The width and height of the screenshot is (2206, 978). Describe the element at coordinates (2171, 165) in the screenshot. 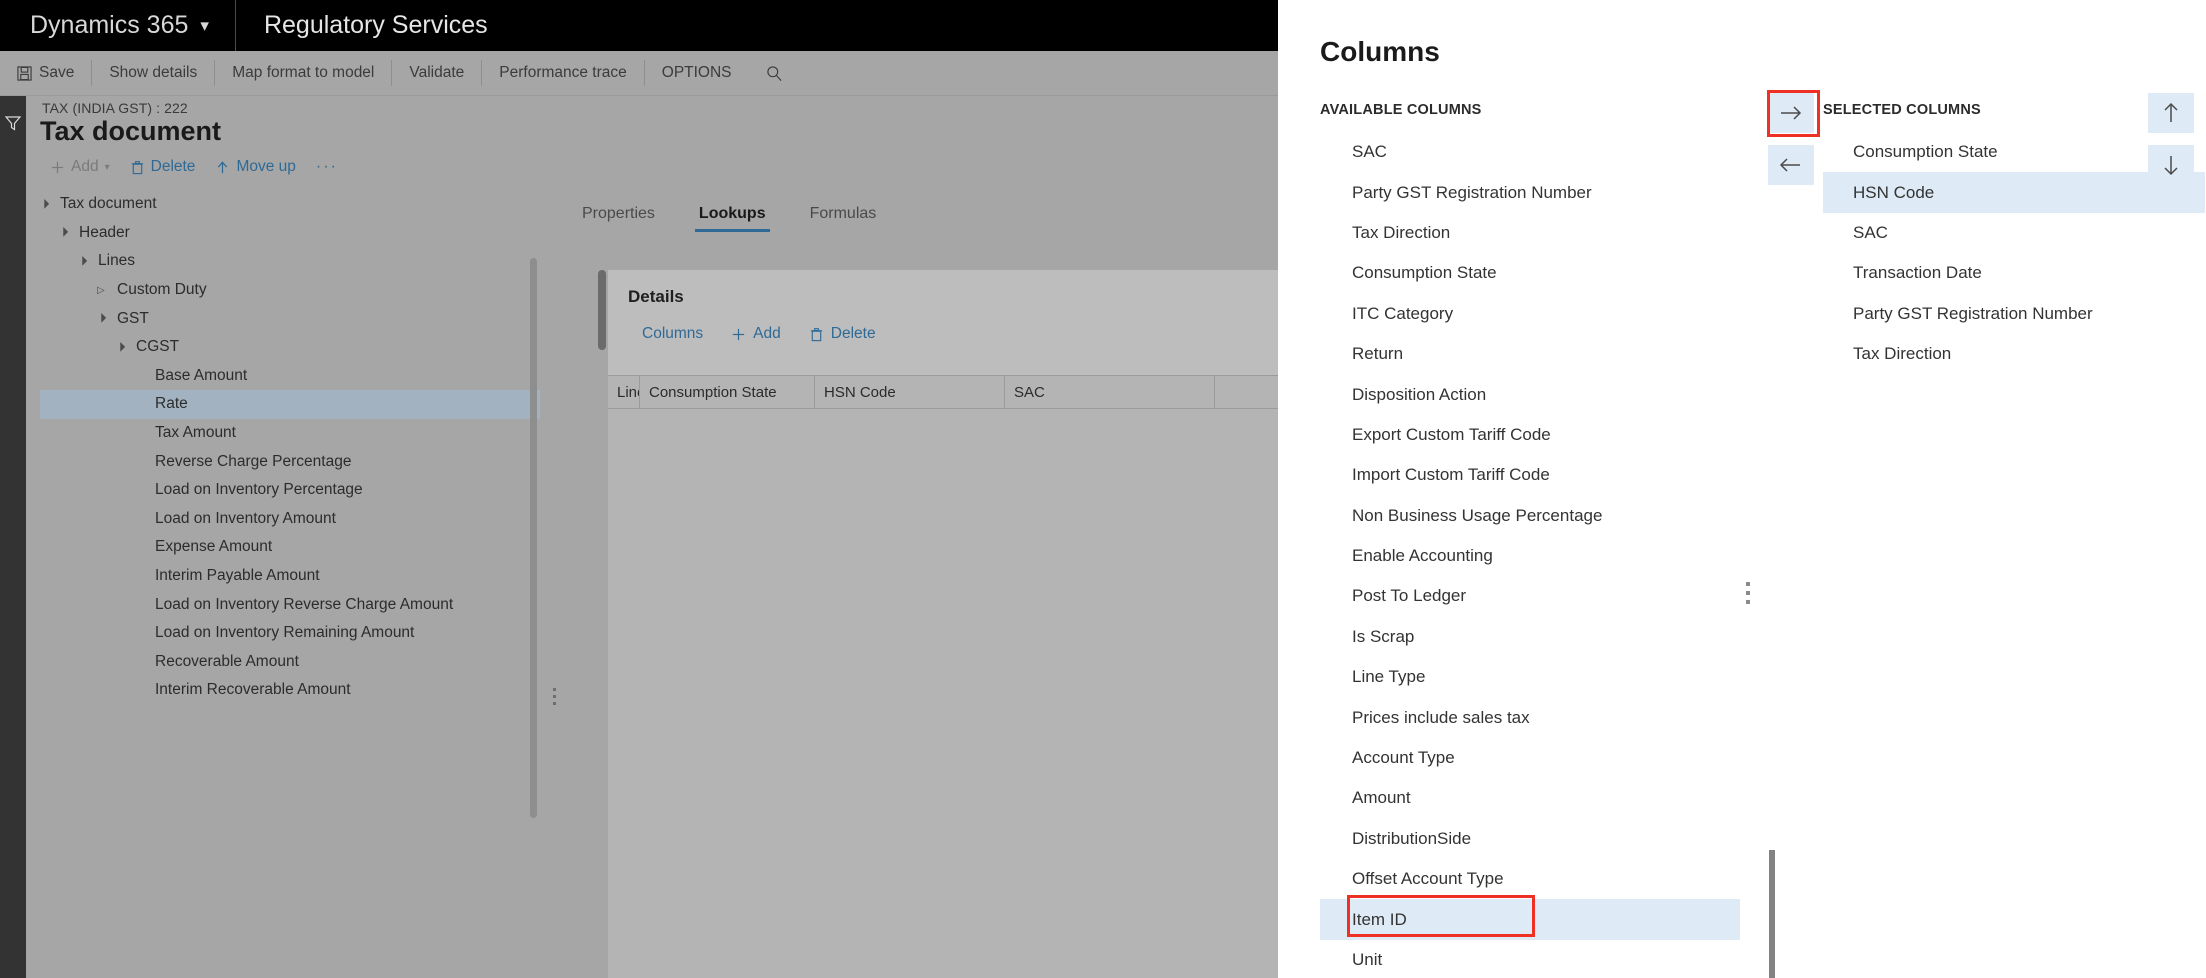

I see `move-down-button` at that location.